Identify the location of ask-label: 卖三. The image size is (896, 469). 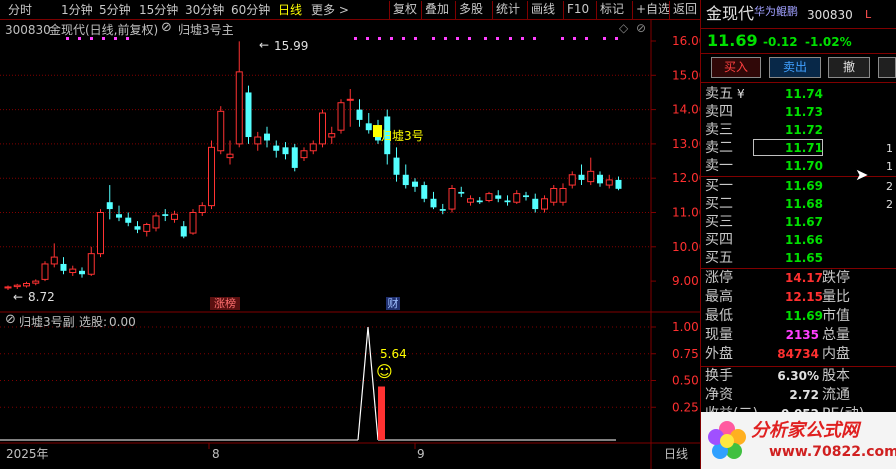
(719, 130).